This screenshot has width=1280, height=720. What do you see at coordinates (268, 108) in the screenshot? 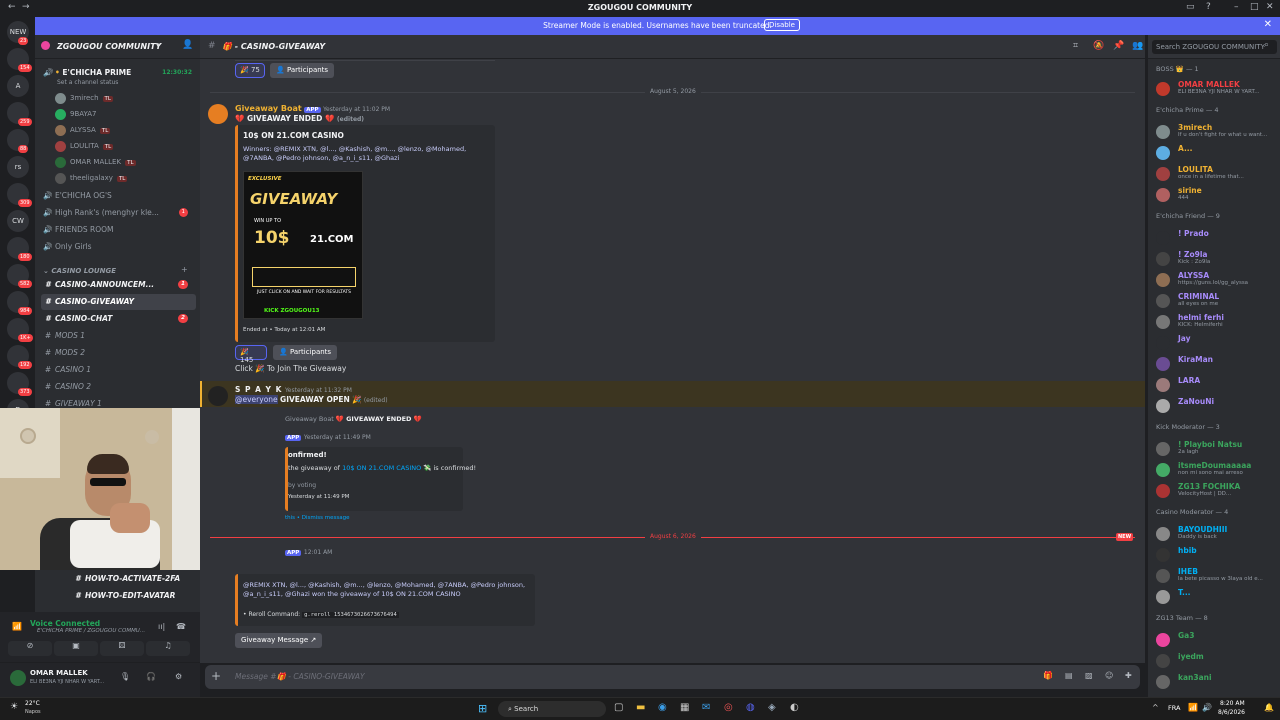
I see `author-name: Giveaway Boat` at bounding box center [268, 108].